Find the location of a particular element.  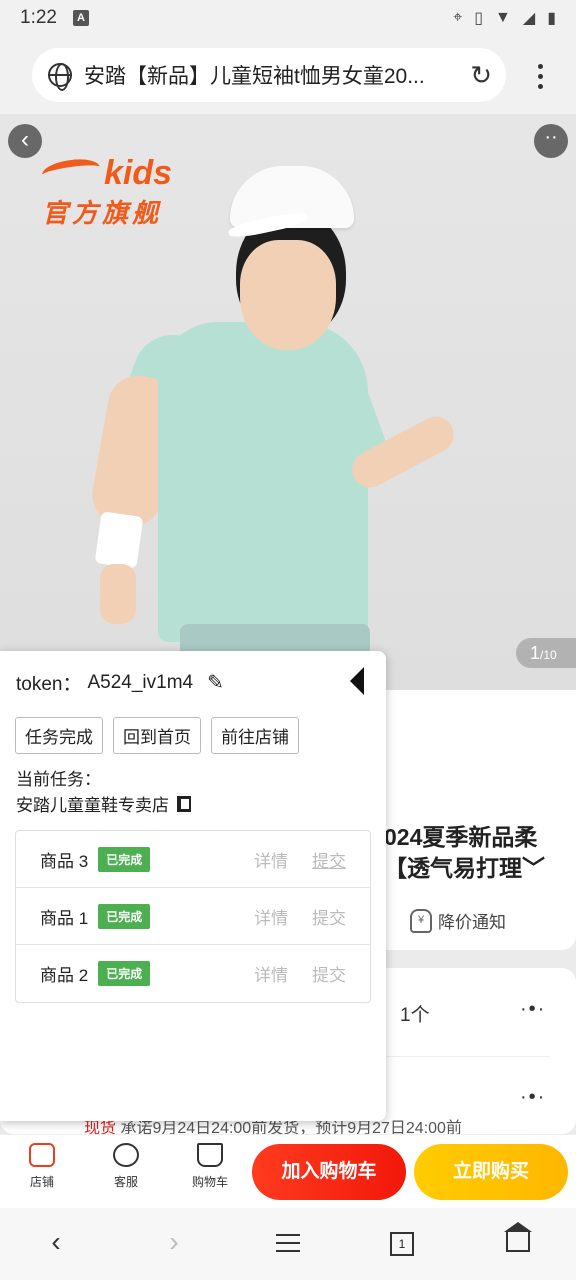

panel-button-row: 任务完成 回到首页 前往店铺 is located at coordinates (157, 735).